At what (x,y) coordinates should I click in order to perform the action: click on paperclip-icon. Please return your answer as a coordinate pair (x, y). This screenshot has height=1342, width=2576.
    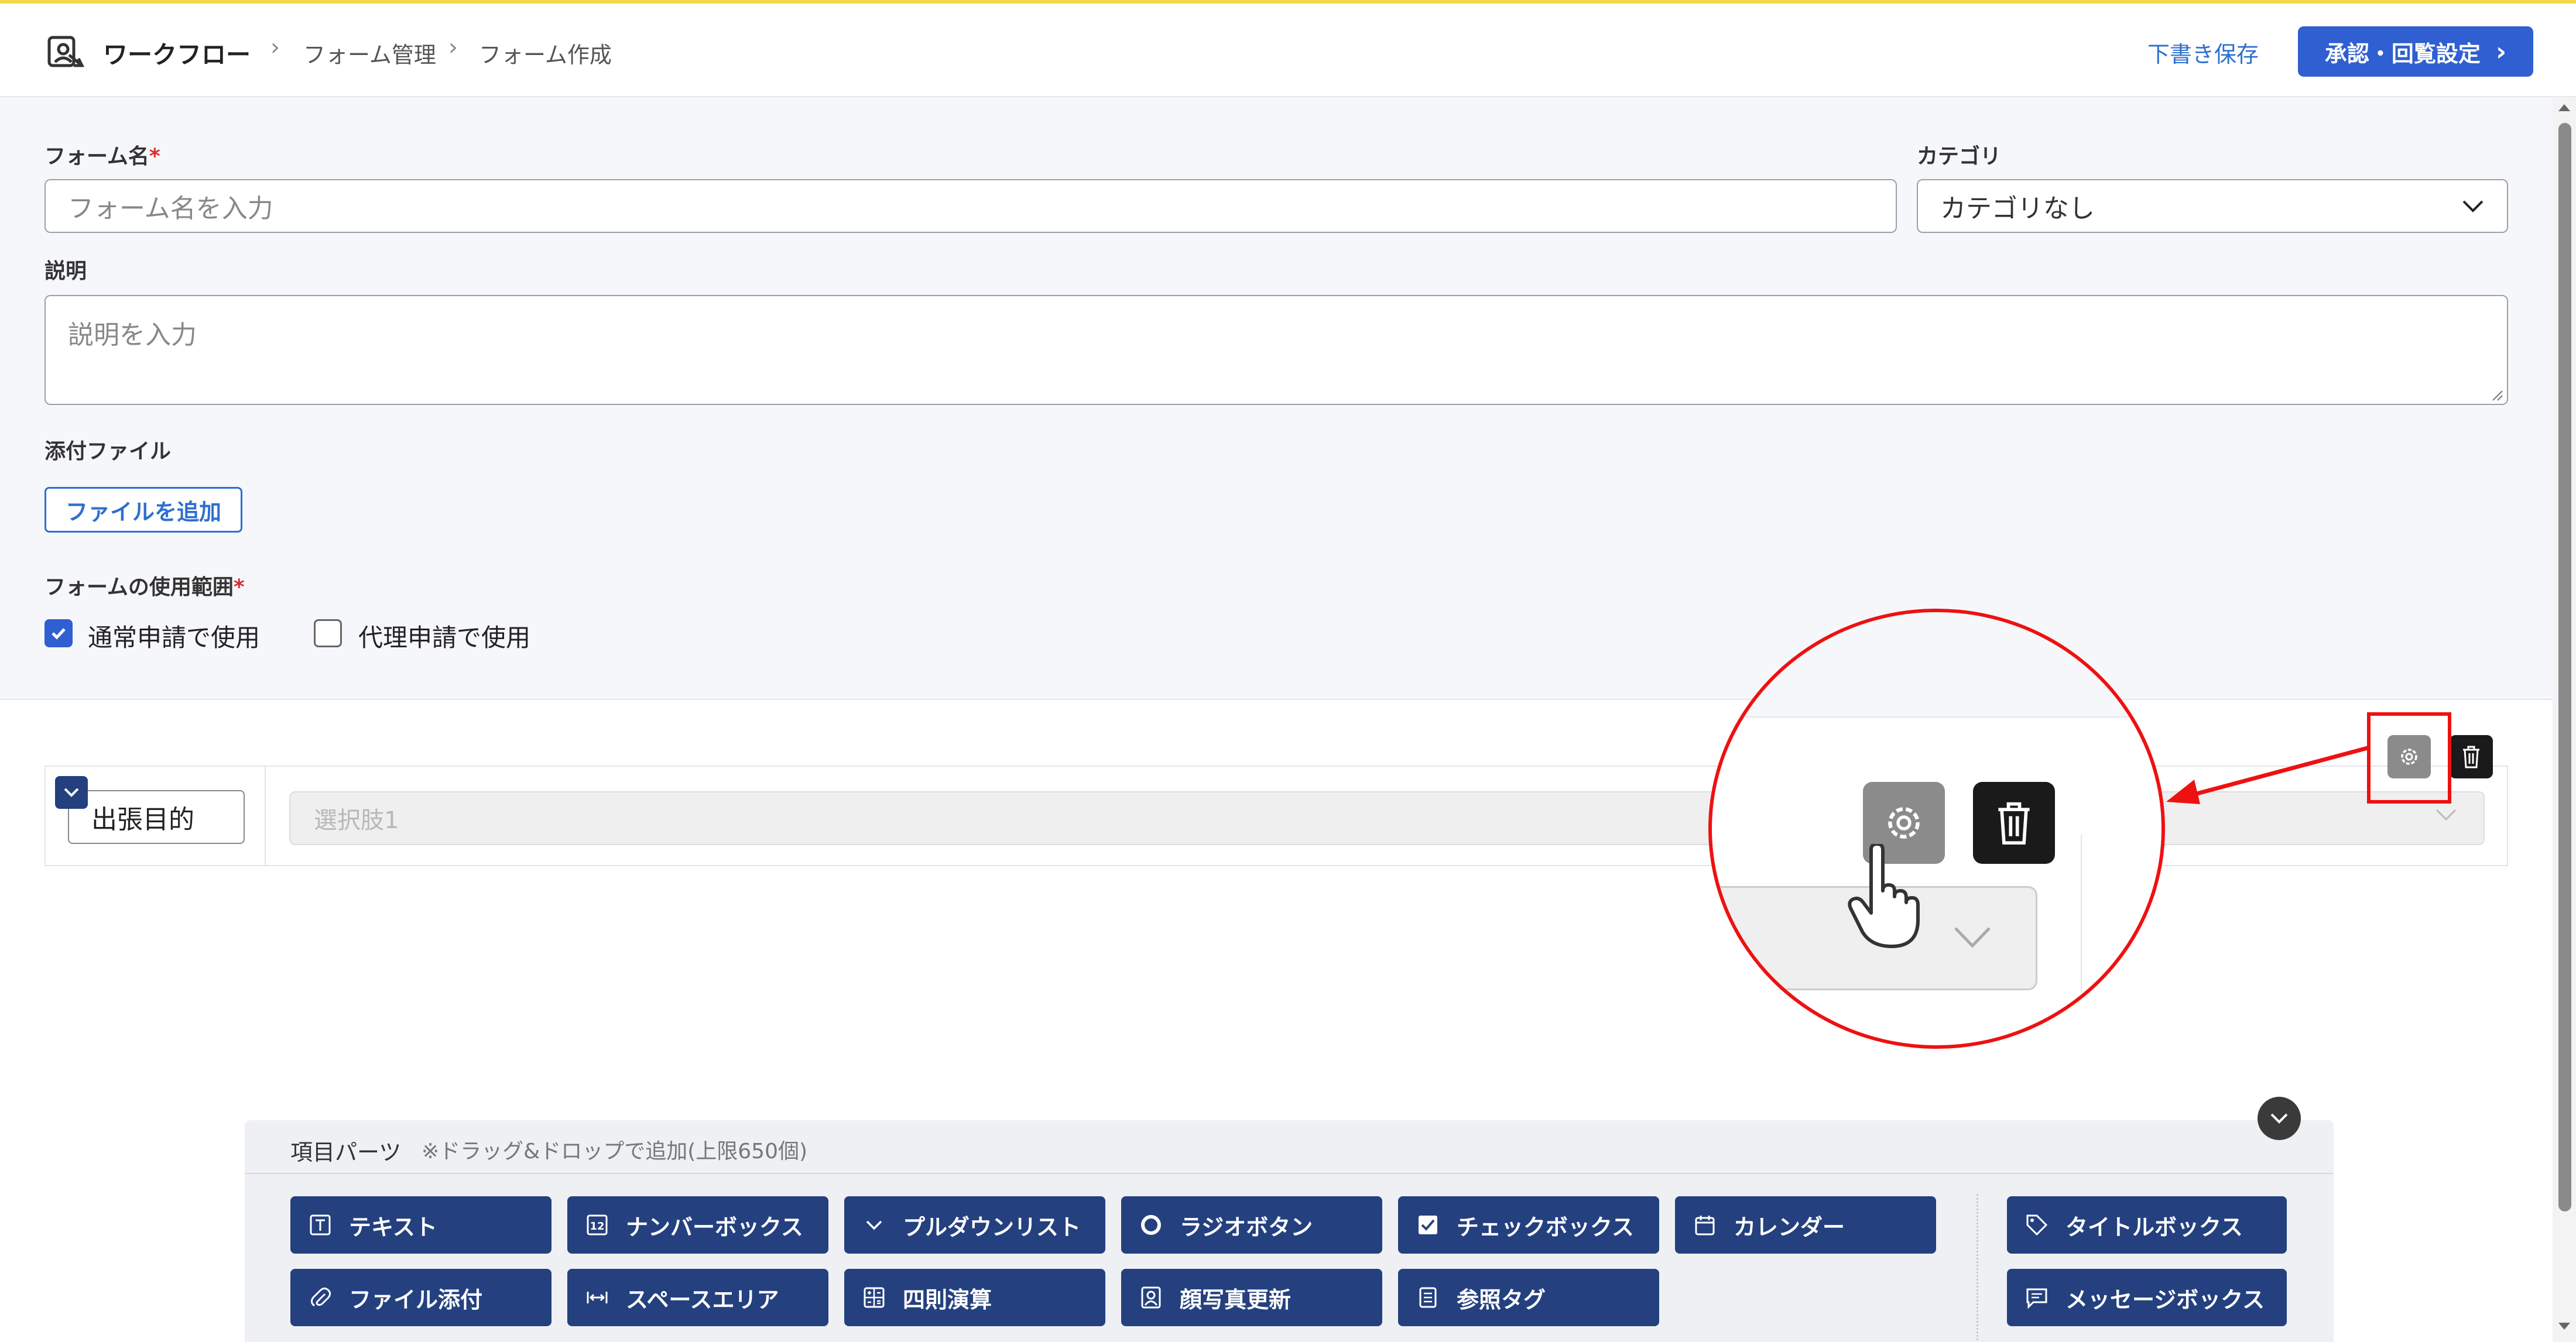
    Looking at the image, I should click on (320, 1297).